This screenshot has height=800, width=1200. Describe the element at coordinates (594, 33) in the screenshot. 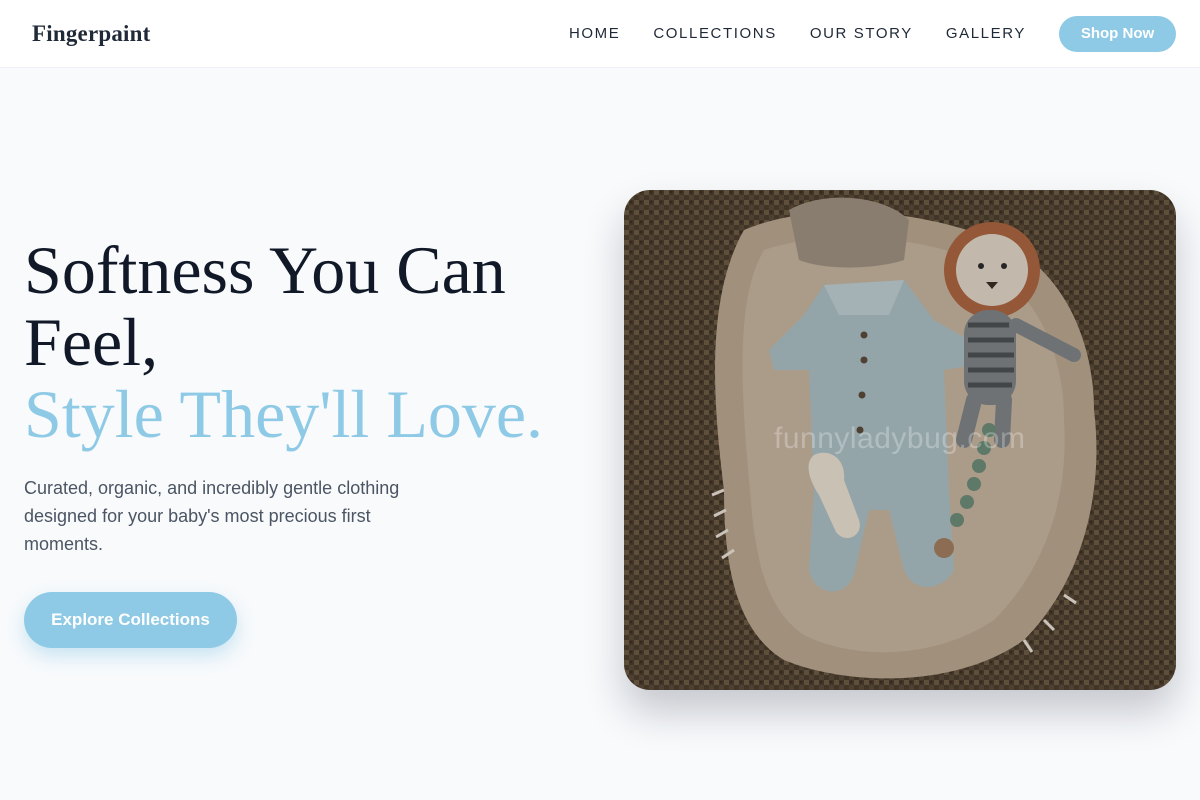

I see `nav-link-home: HOME` at that location.